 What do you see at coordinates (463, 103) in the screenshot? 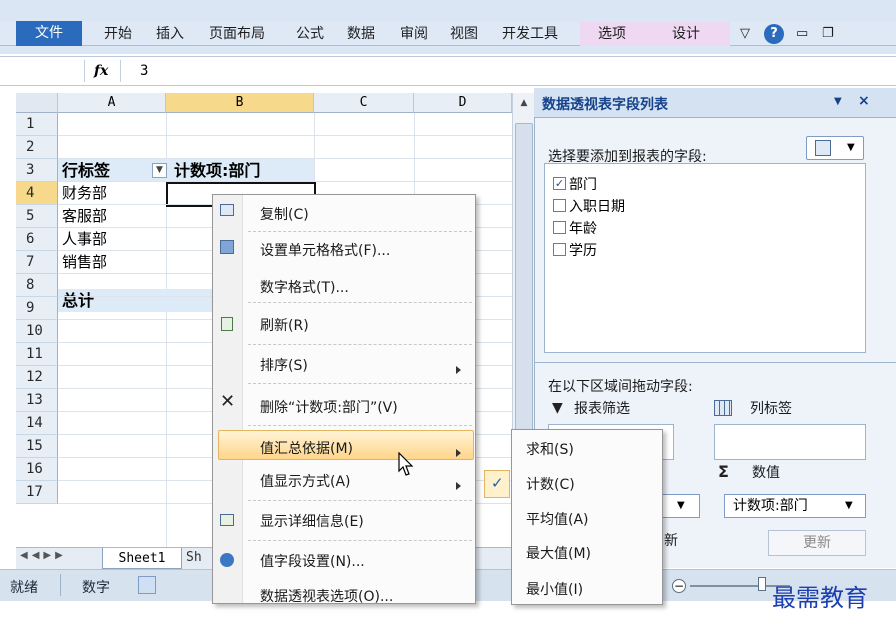
I see `column-header-d: D` at bounding box center [463, 103].